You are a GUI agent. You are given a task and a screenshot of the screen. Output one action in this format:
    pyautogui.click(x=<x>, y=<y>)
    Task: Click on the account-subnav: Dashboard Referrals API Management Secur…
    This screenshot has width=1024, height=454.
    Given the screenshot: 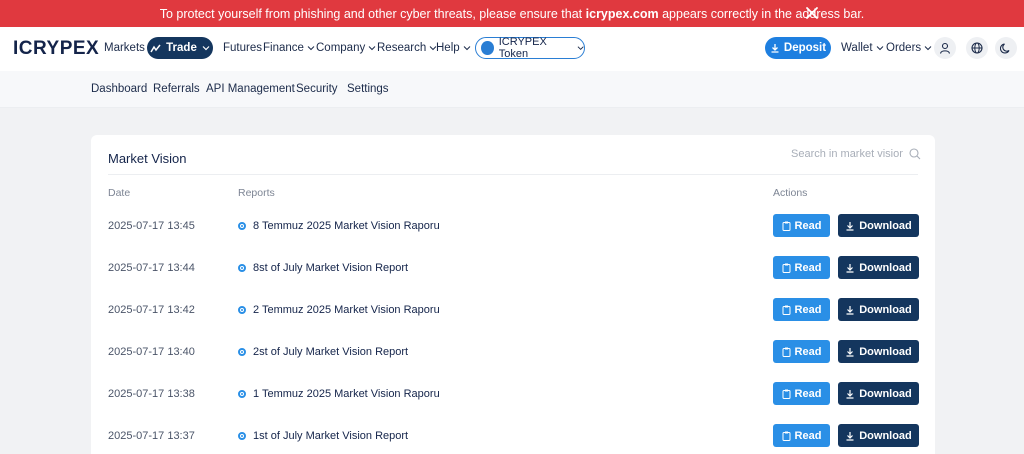 What is the action you would take?
    pyautogui.click(x=512, y=89)
    